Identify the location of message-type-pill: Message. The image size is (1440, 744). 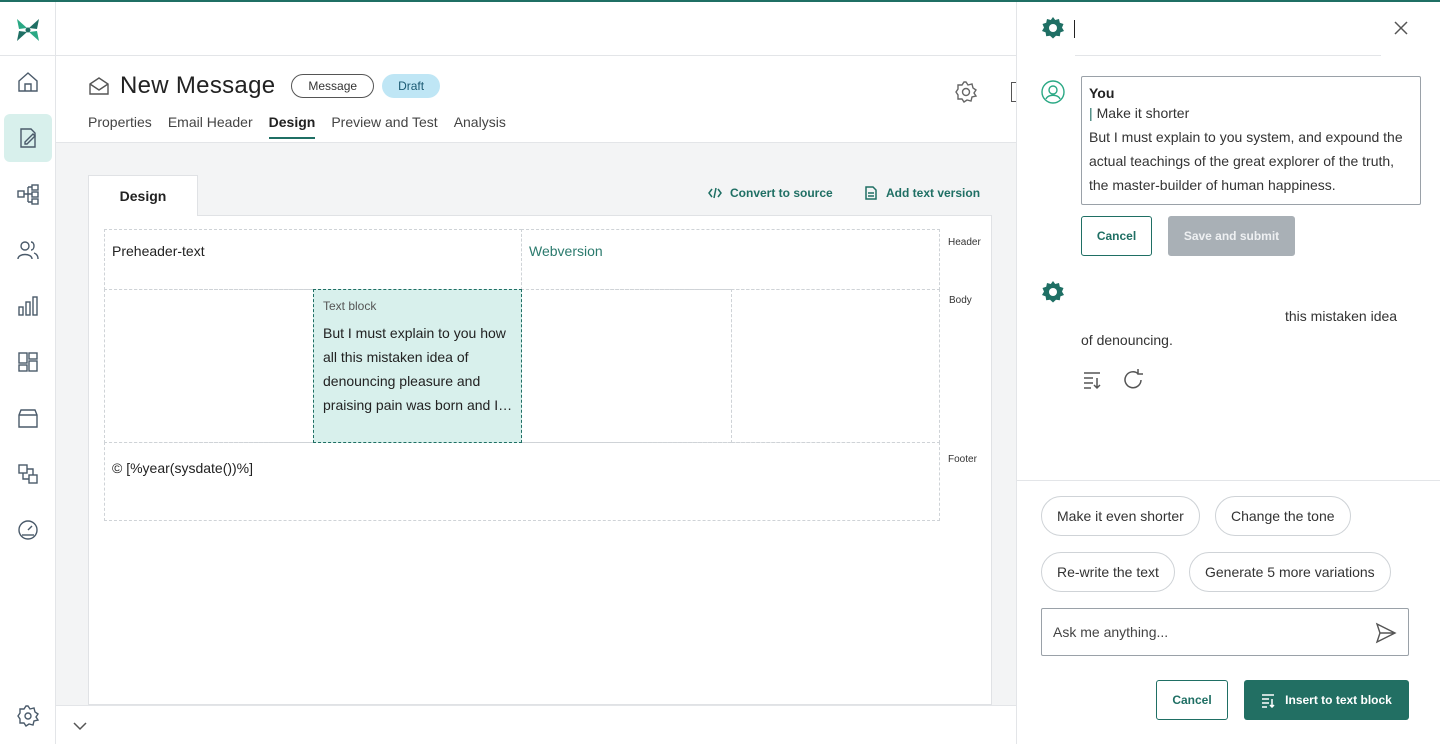
(333, 86).